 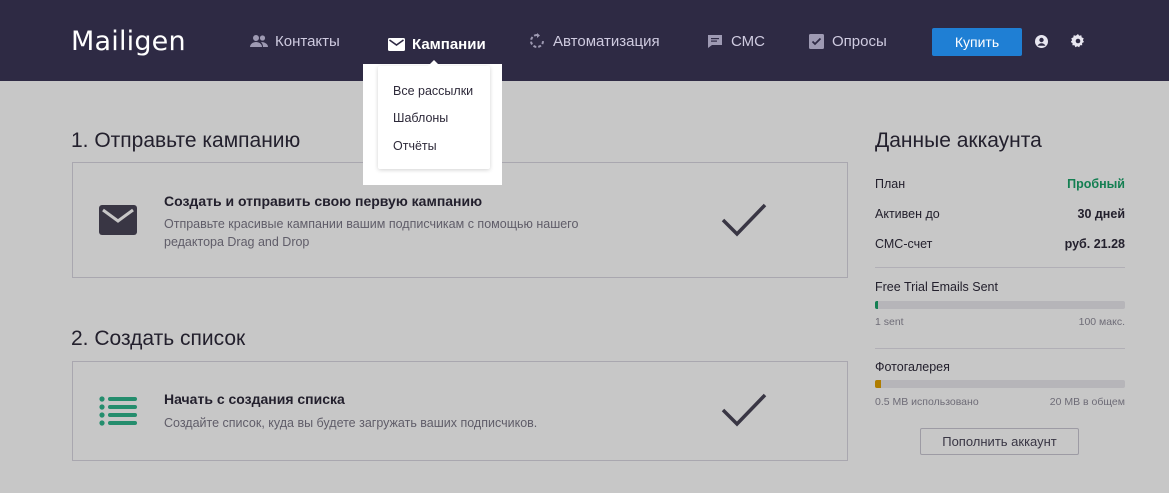 What do you see at coordinates (904, 244) in the screenshot?
I see `row-label: СМС-счет` at bounding box center [904, 244].